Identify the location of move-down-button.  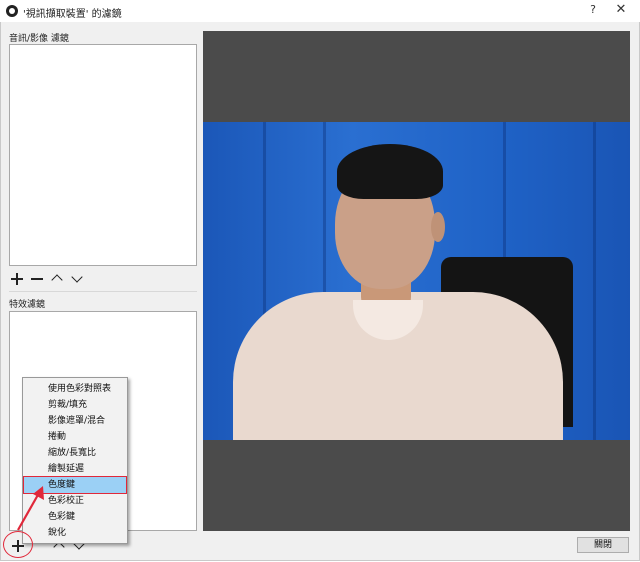
(77, 279).